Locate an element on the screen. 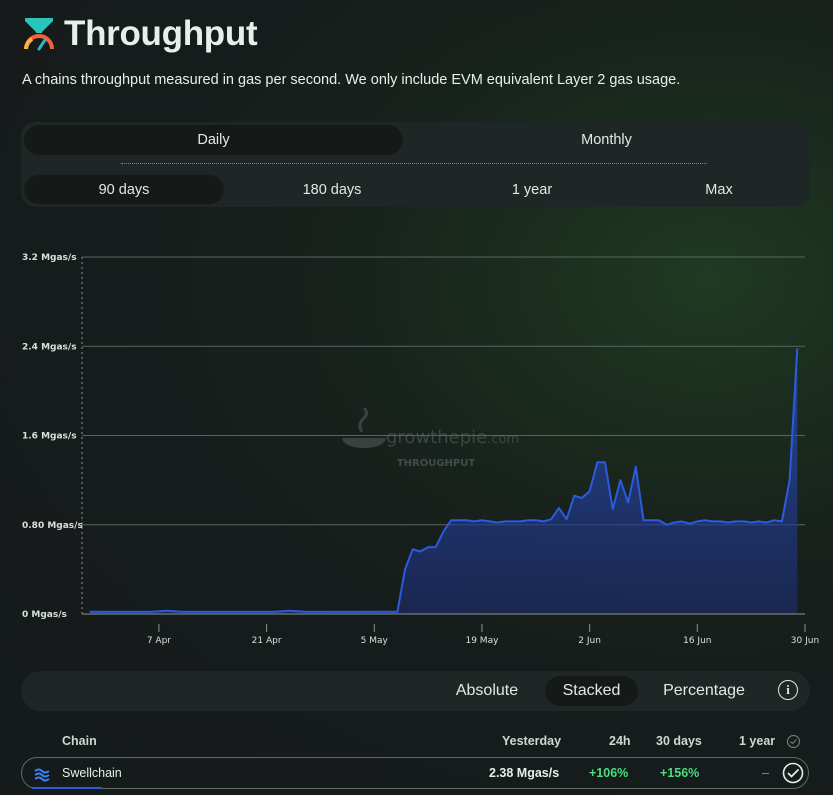 This screenshot has width=833, height=795. swellchain-logo-icon is located at coordinates (42, 775).